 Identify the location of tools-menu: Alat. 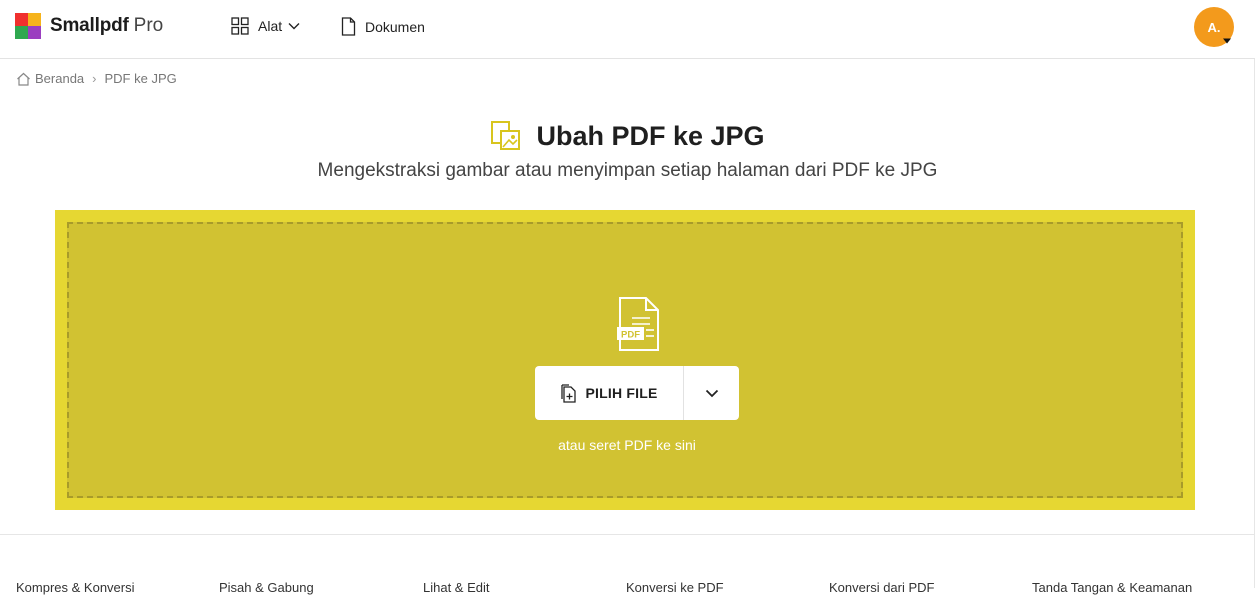
(265, 26).